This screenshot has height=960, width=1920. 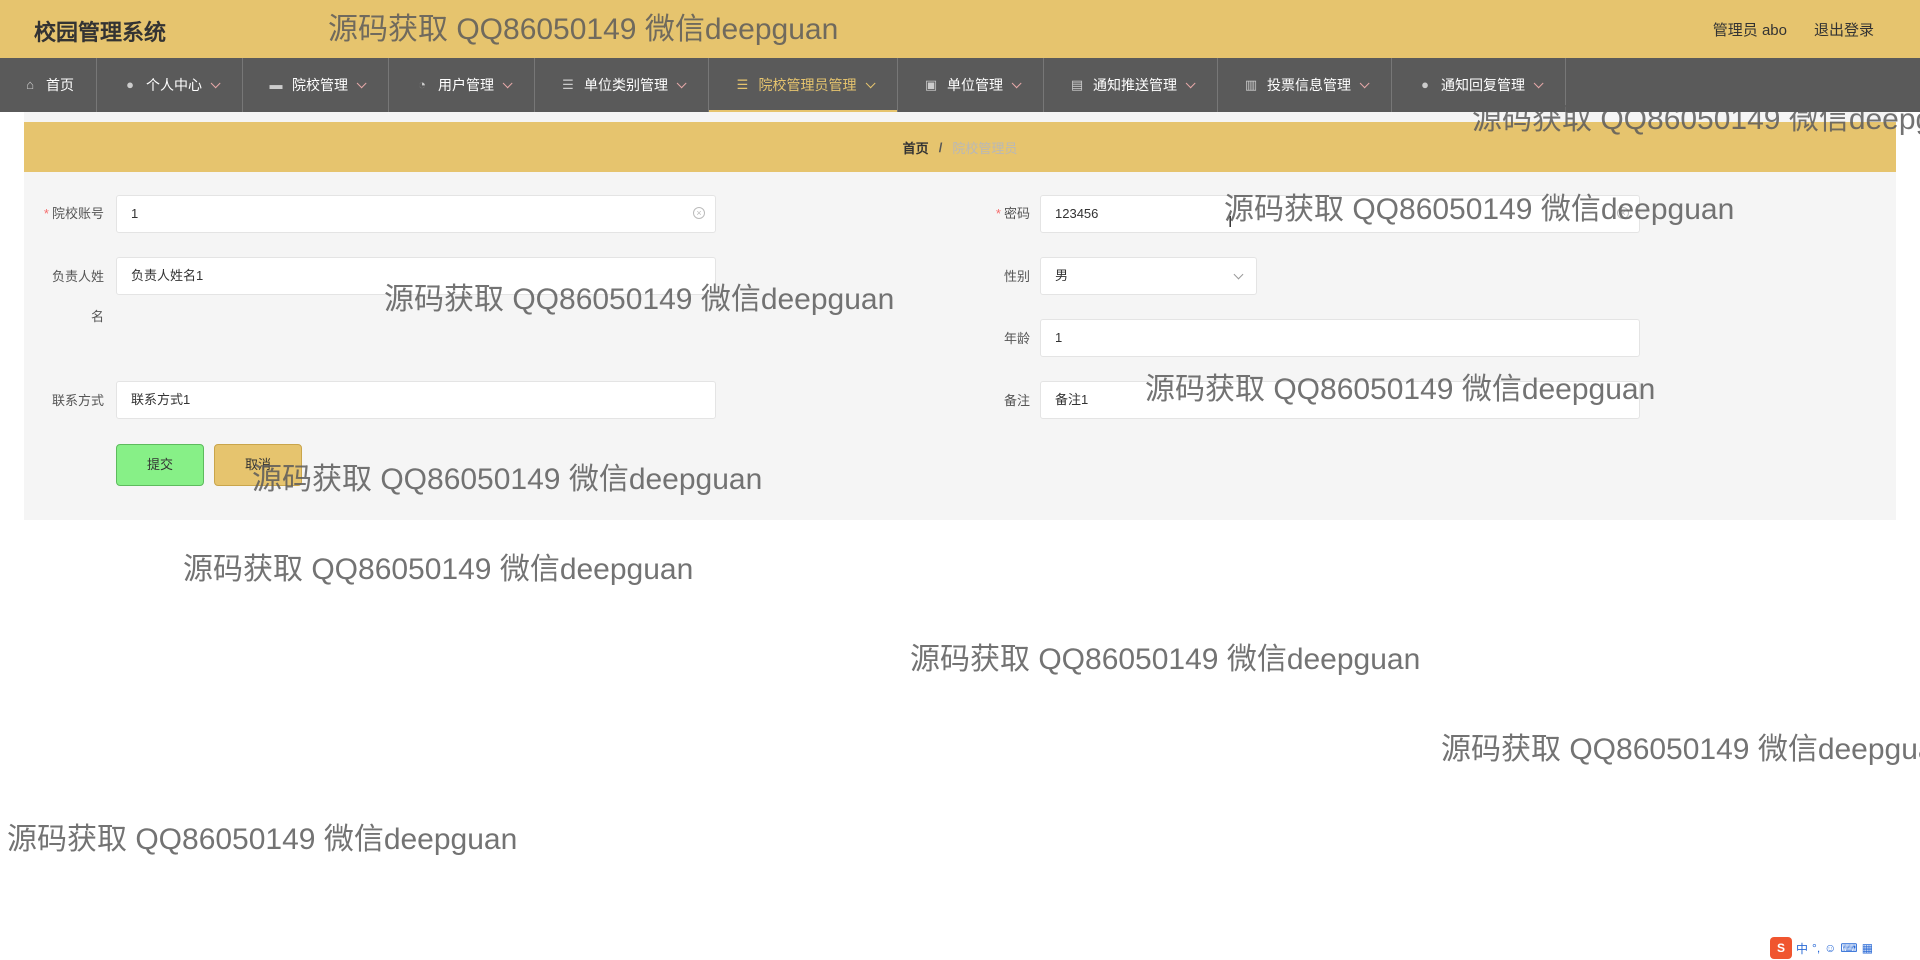 What do you see at coordinates (466, 85) in the screenshot?
I see `nav-item-label: 用户管理` at bounding box center [466, 85].